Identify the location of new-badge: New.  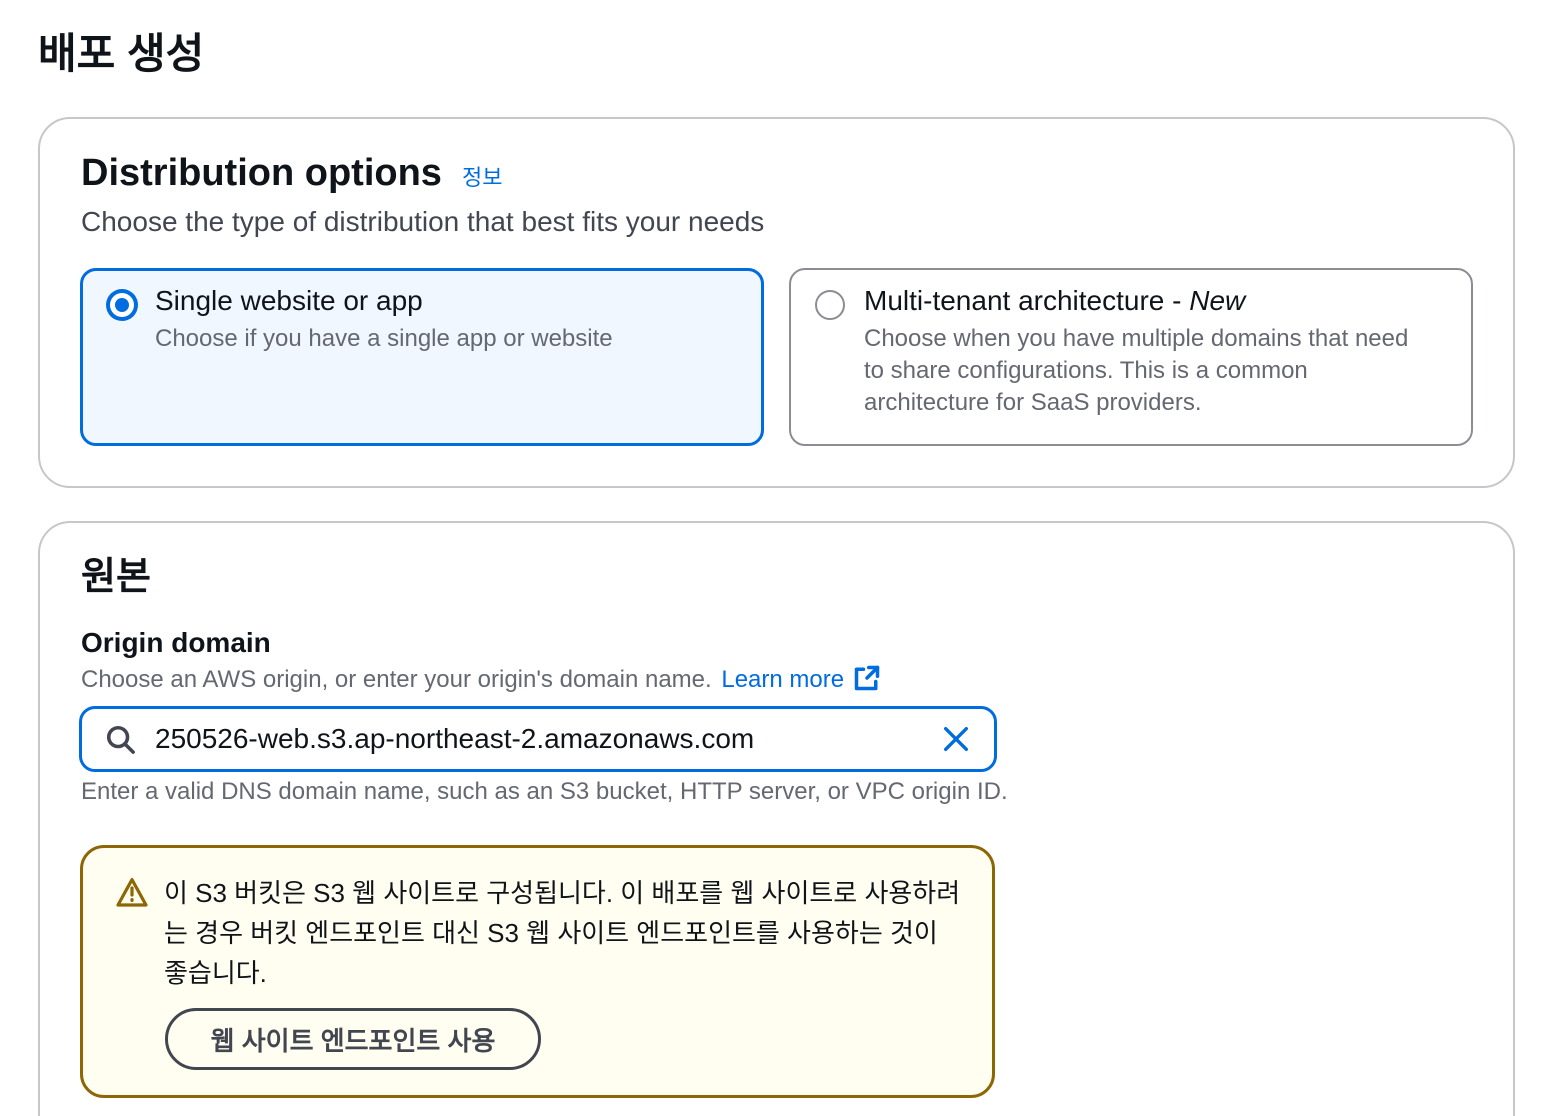
(1217, 300).